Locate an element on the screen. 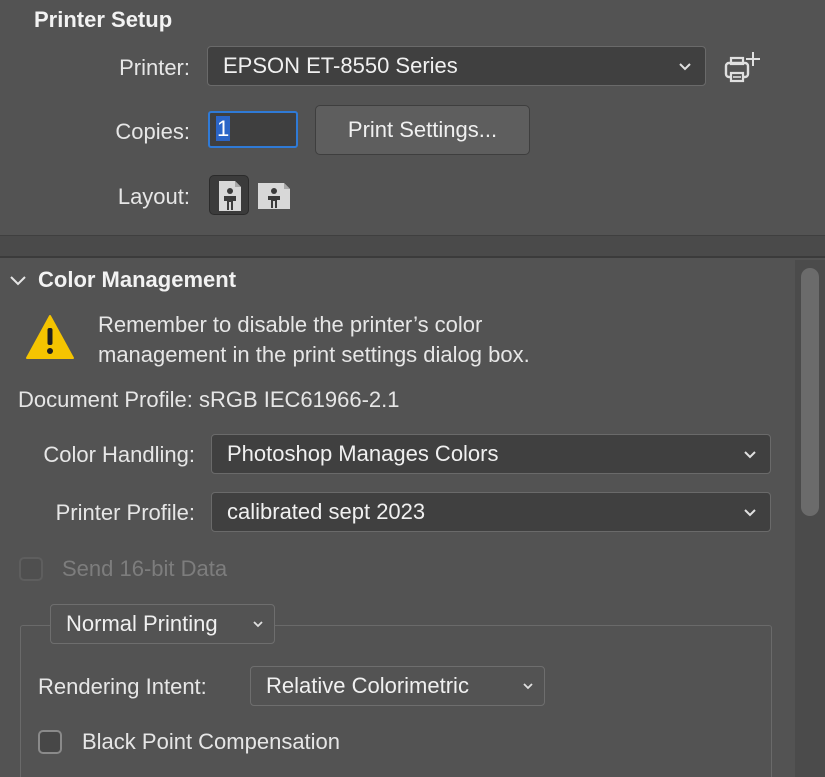  warning-icon is located at coordinates (50, 337).